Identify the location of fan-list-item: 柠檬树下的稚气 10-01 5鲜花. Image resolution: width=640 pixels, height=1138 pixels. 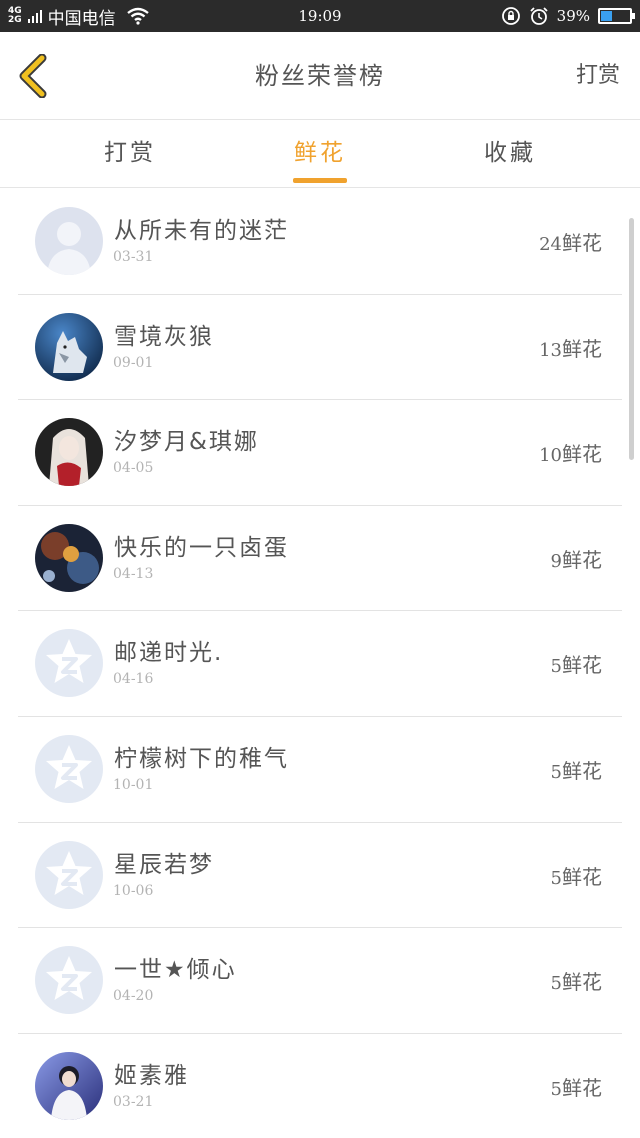
(320, 770).